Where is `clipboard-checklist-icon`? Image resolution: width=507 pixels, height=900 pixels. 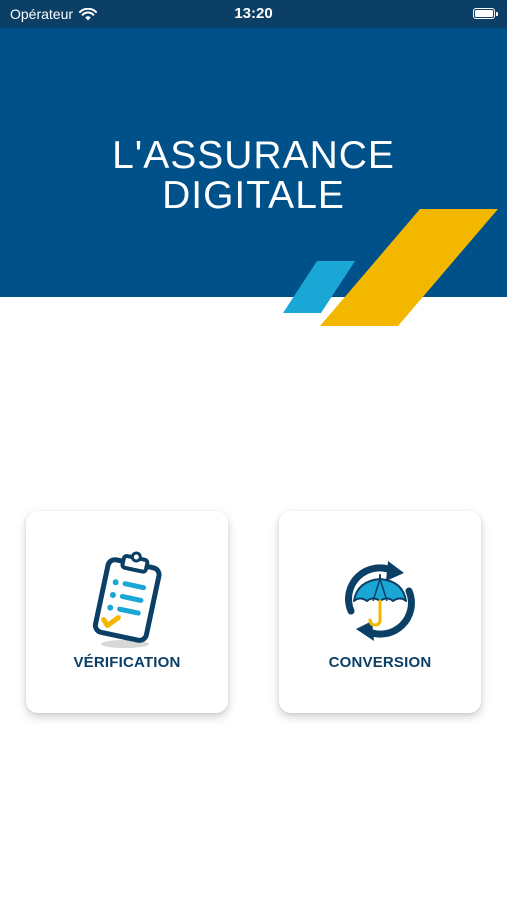 clipboard-checklist-icon is located at coordinates (127, 599).